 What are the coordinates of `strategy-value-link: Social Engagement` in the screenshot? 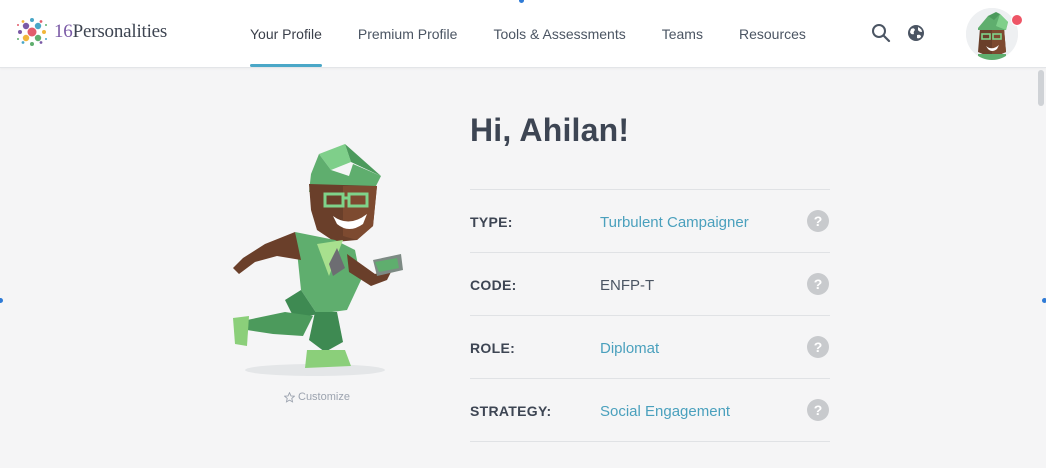 It's located at (665, 411).